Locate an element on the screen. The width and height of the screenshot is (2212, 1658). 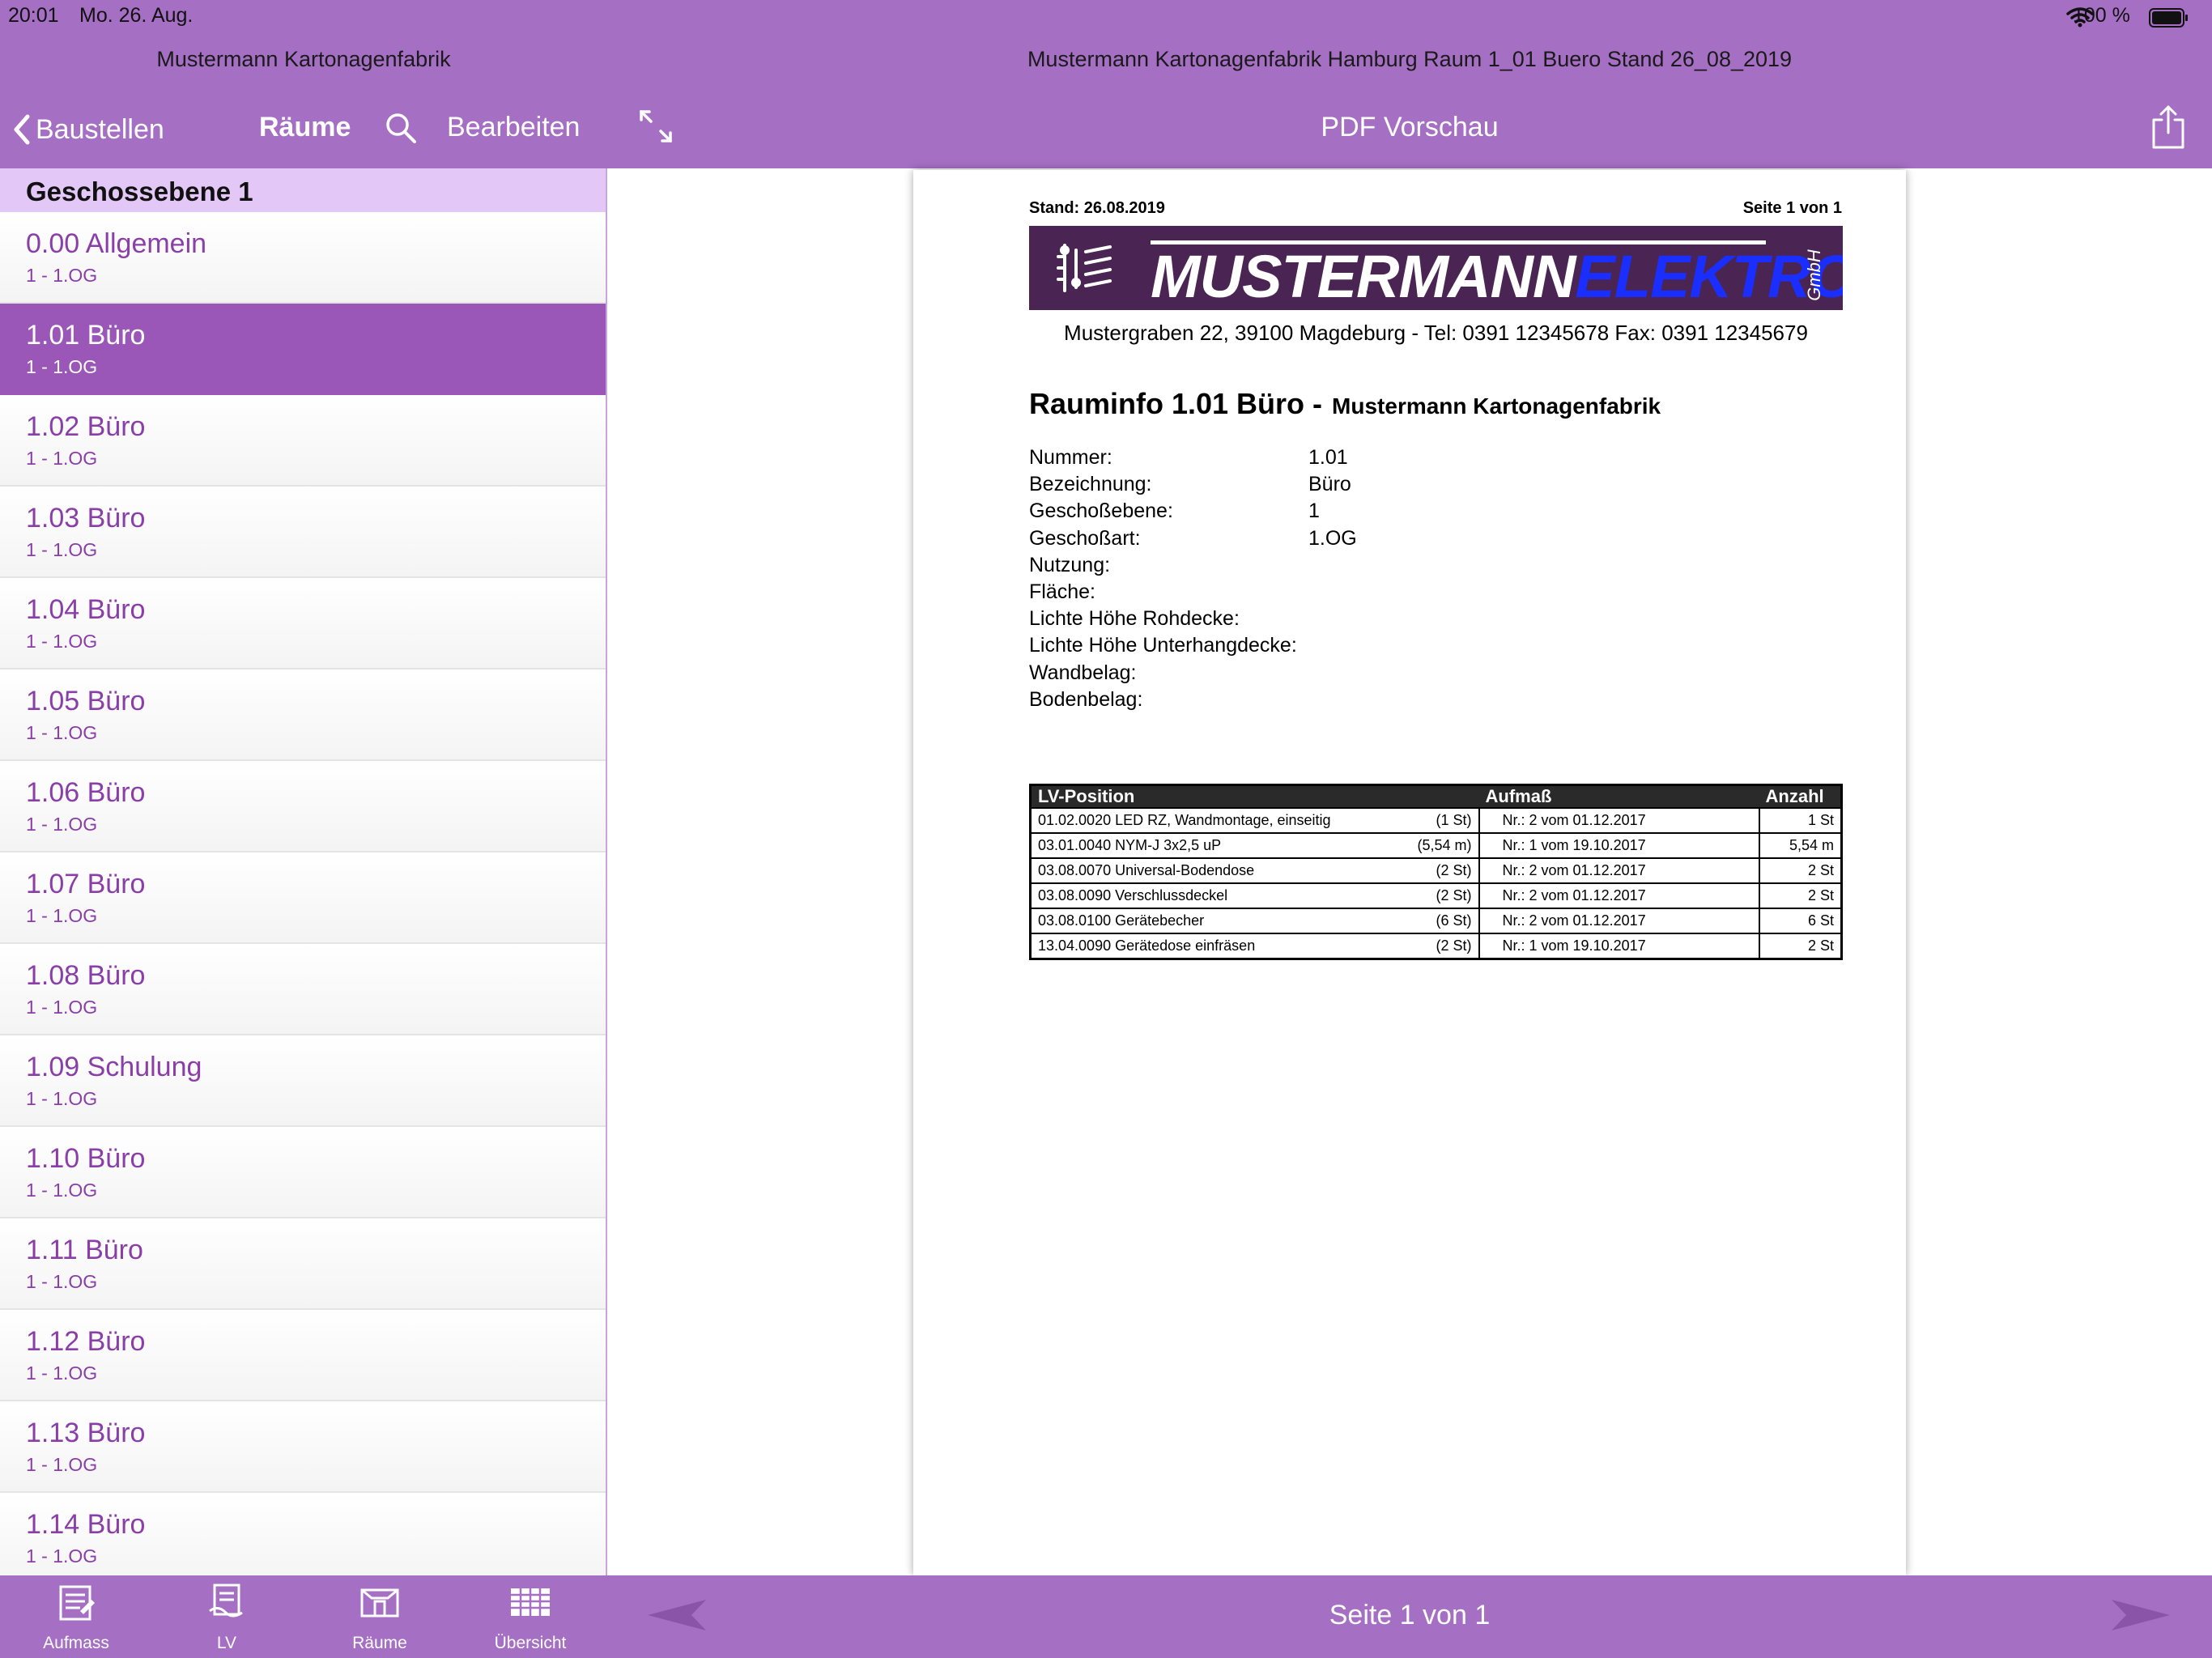
lv-position-cell: 03.01.0040 NYM-J 3x2,5 uP is located at coordinates (1198, 845).